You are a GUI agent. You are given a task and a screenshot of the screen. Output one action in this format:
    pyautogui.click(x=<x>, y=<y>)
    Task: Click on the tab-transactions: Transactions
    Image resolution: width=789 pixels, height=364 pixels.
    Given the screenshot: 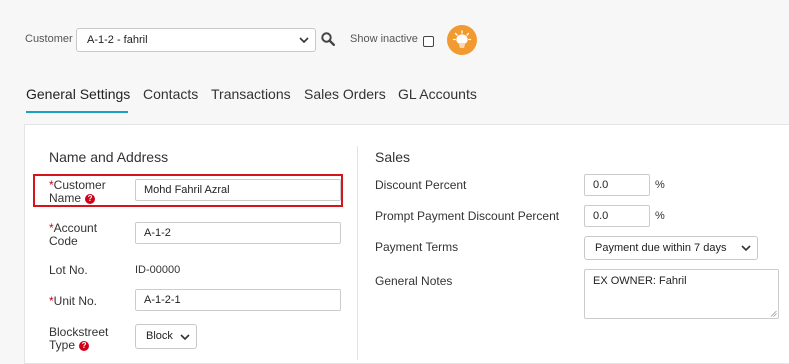 What is the action you would take?
    pyautogui.click(x=251, y=94)
    